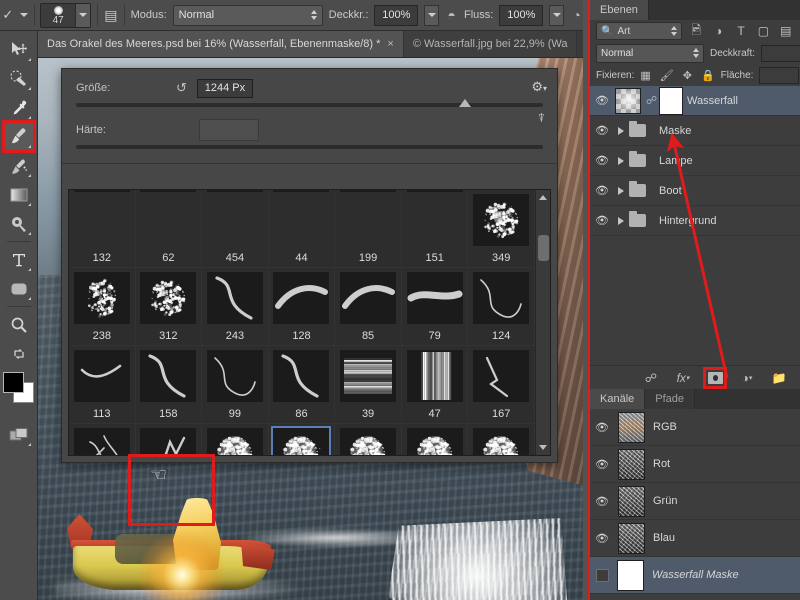 The image size is (800, 600). I want to click on gradient-tool, so click(19, 194).